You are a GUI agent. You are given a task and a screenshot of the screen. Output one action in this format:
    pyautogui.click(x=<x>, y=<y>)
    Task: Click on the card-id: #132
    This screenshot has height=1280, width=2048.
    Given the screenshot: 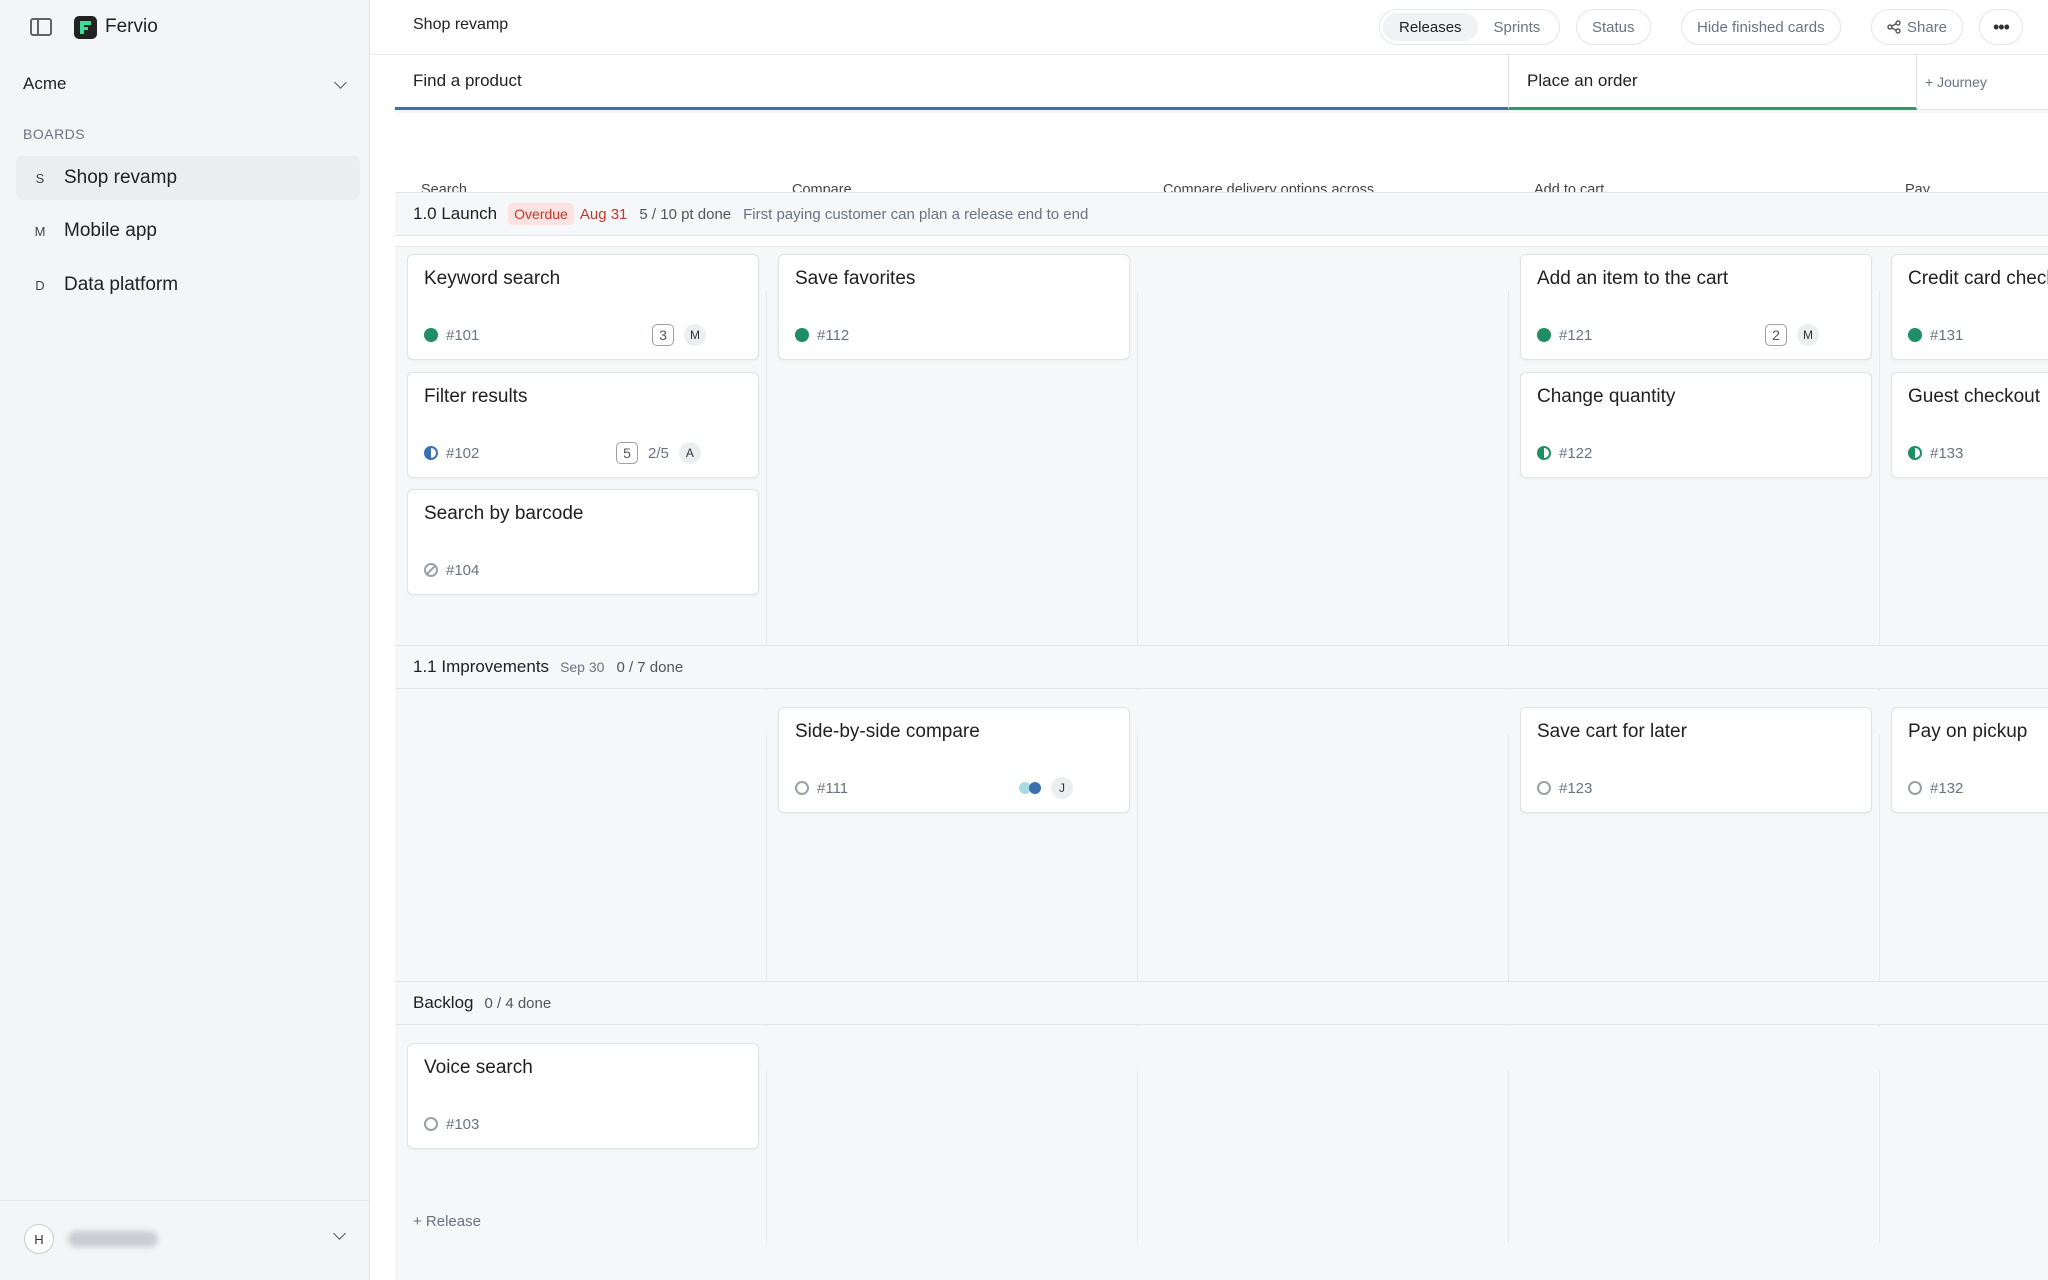 What is the action you would take?
    pyautogui.click(x=1947, y=788)
    